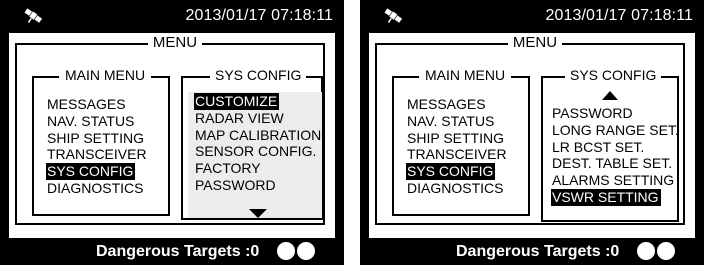  Describe the element at coordinates (616, 130) in the screenshot. I see `sys-config-item-long-range-set: LONG RANGE SET.` at that location.